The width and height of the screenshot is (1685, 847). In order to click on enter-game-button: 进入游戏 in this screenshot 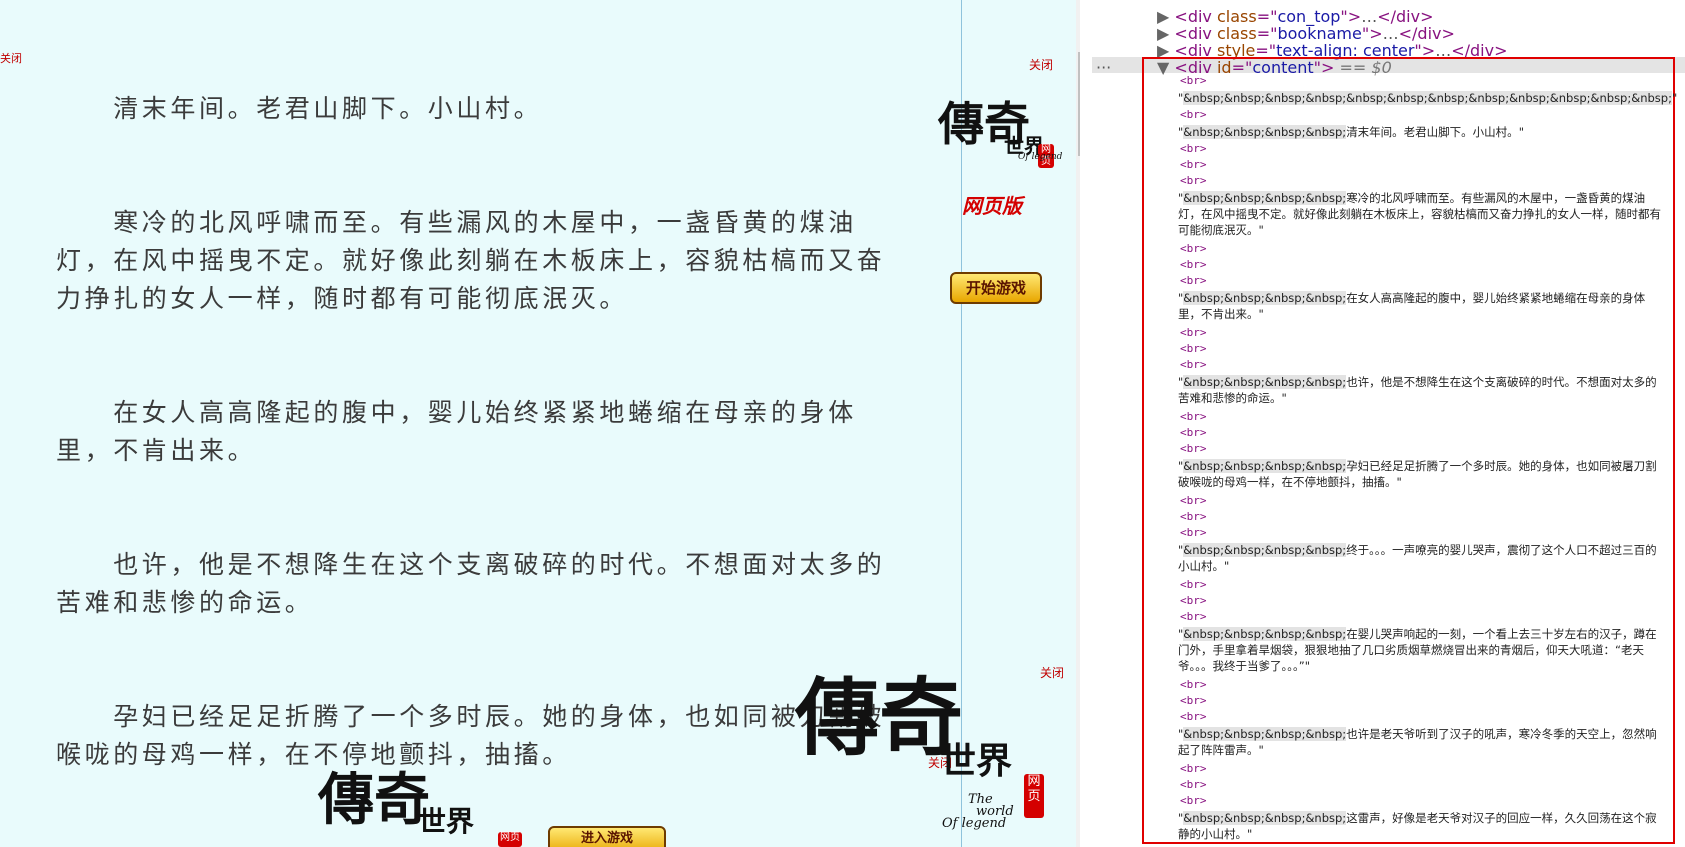, I will do `click(607, 836)`.